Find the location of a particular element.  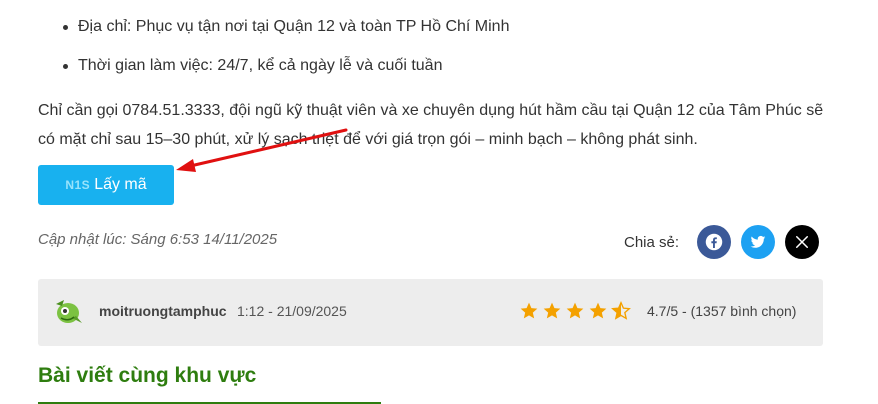

share-label: Chia sẻ: is located at coordinates (652, 242).